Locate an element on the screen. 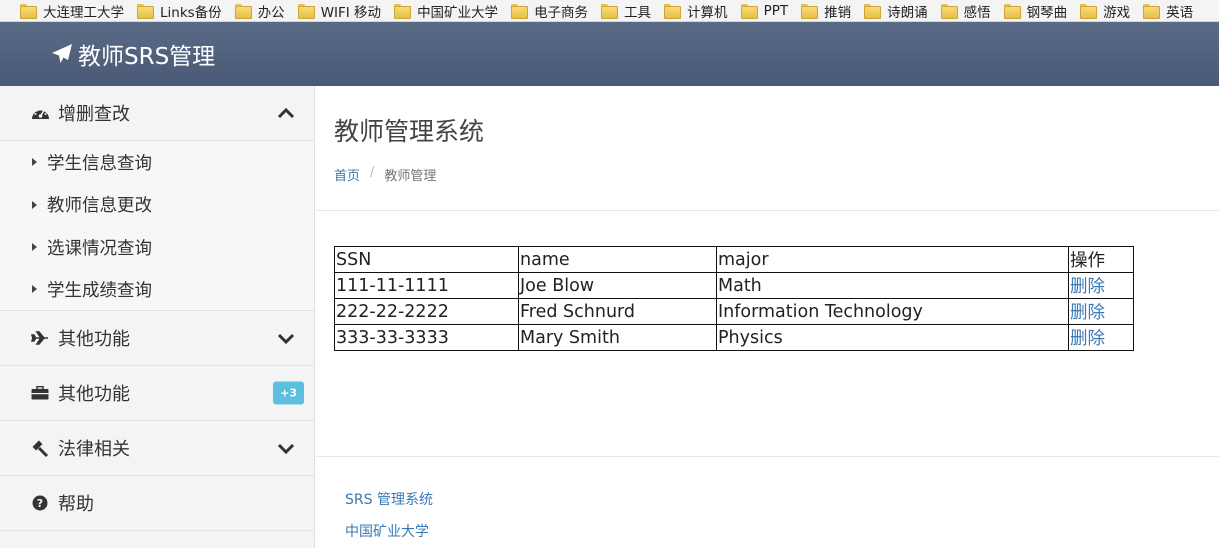 The height and width of the screenshot is (548, 1219). breadcrumb-home-link: 首页 is located at coordinates (347, 174).